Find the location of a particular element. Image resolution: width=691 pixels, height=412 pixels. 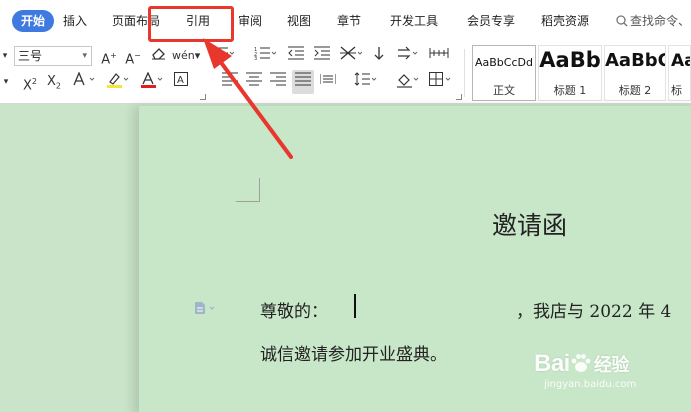

baidu-watermark: Bai 经验 jingyan.baidu.com is located at coordinates (585, 370).